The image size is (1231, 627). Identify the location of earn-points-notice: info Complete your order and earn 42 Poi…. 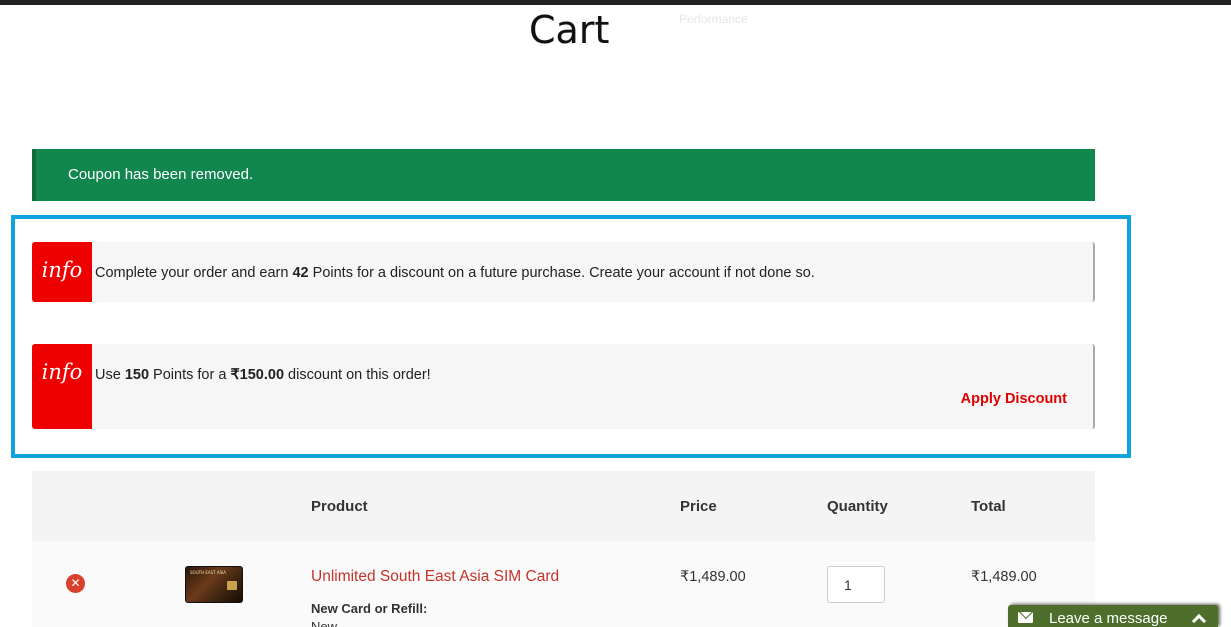
(563, 272).